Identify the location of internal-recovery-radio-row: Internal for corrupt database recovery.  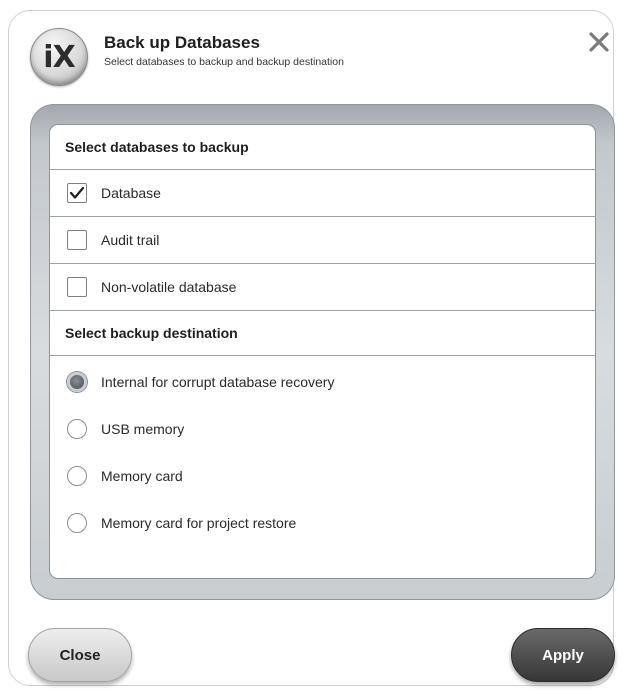
(322, 381).